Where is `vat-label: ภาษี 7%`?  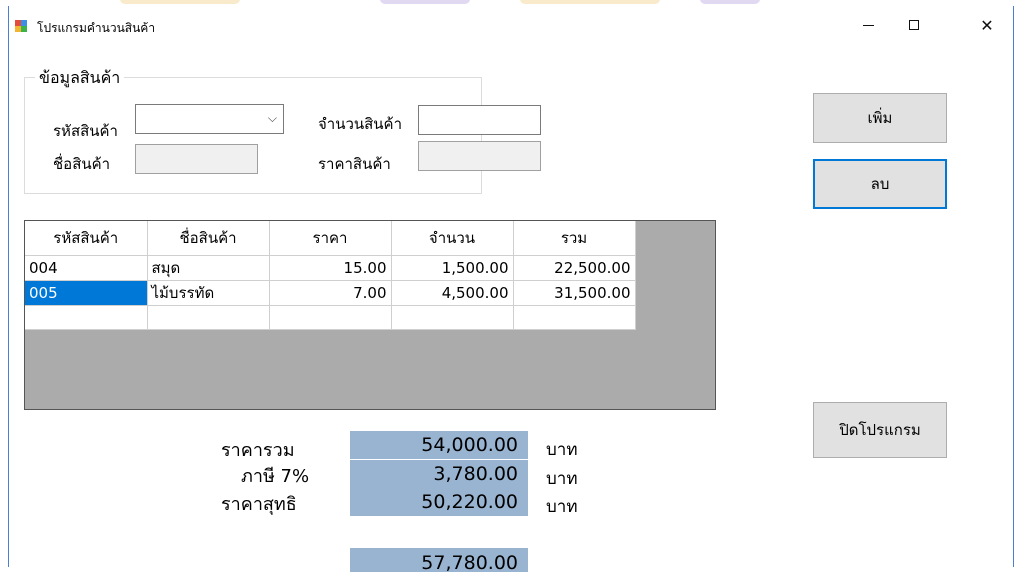 vat-label: ภาษี 7% is located at coordinates (275, 476).